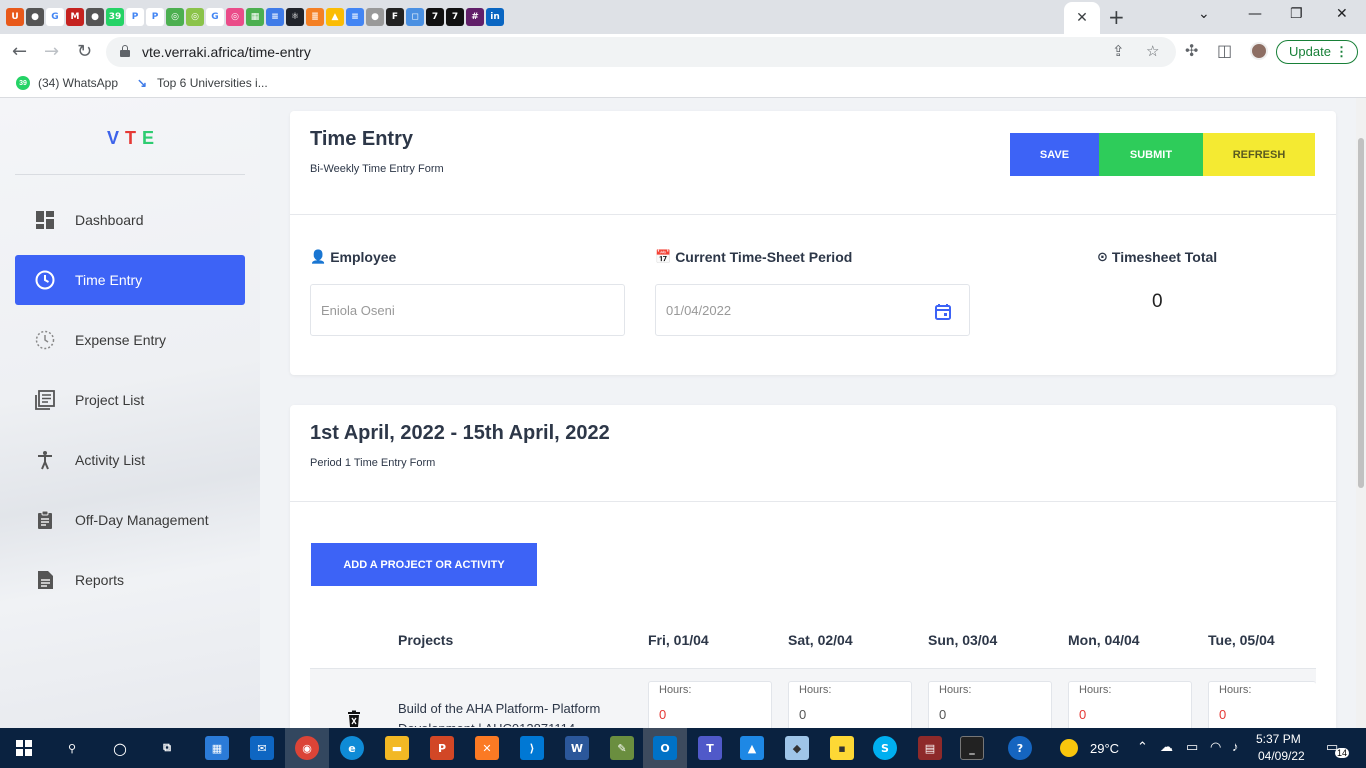  Describe the element at coordinates (51, 51) in the screenshot. I see `forward-icon: →` at that location.